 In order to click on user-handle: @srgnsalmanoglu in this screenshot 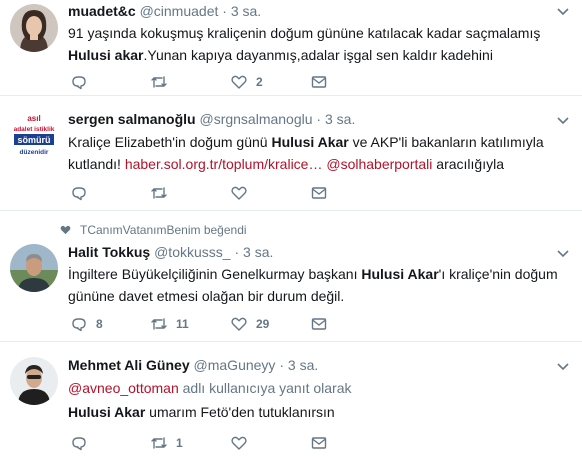, I will do `click(255, 119)`.